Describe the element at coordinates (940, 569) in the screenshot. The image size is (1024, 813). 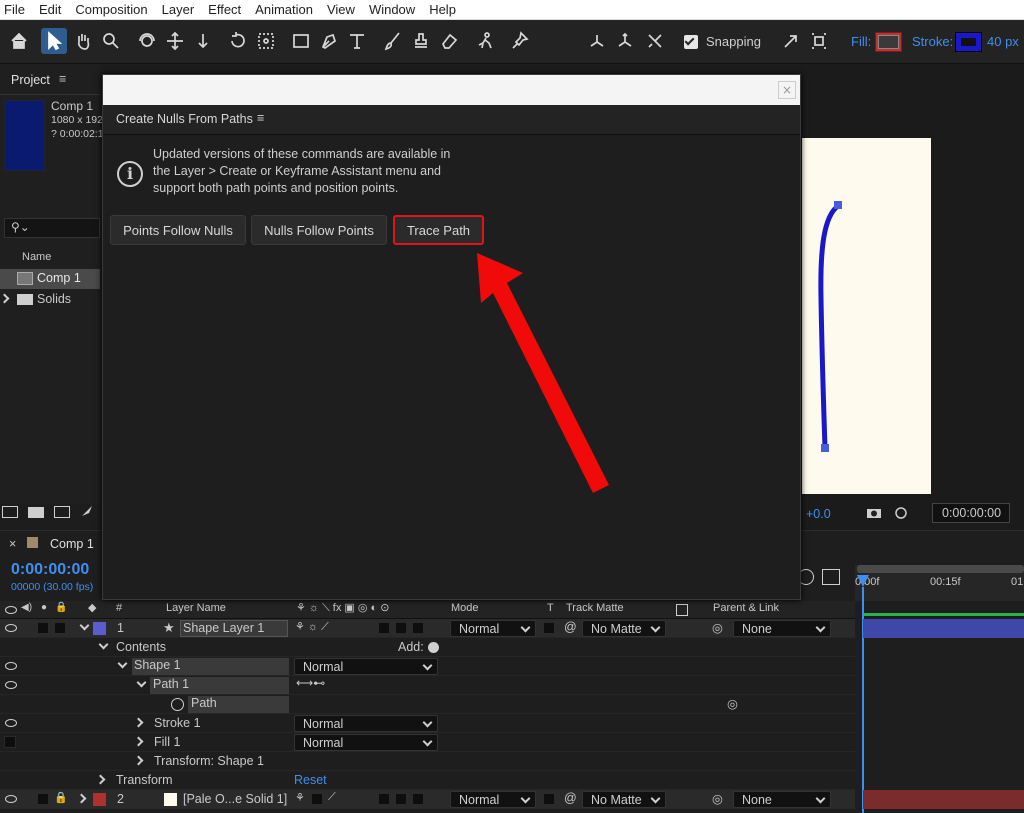
I see `work-area-bar` at that location.